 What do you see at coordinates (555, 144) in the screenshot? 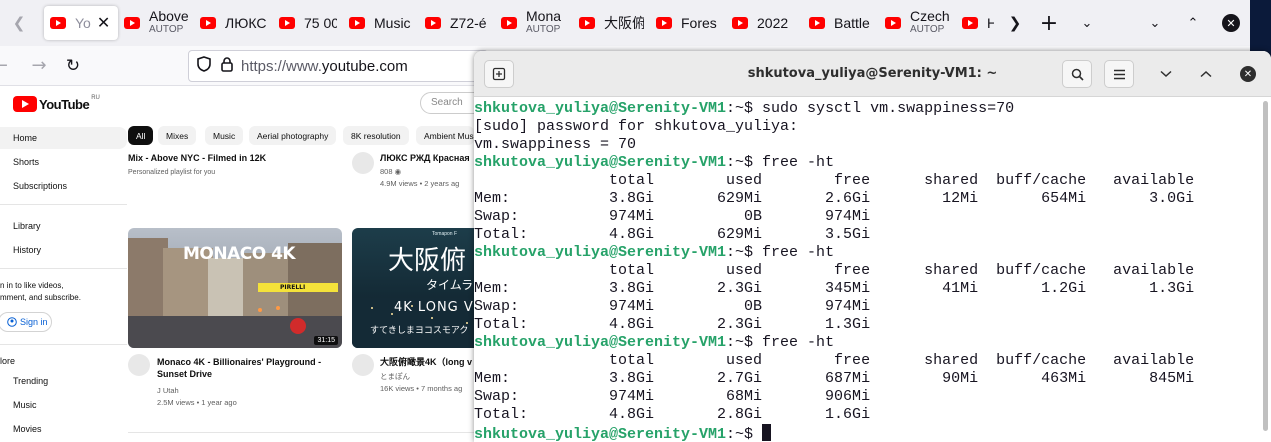
I see `output-text: vm.swappiness = 70` at bounding box center [555, 144].